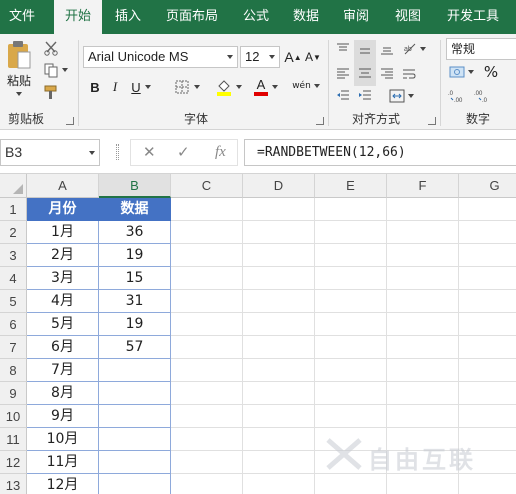 The height and width of the screenshot is (494, 516). I want to click on month-cell: 3月, so click(63, 278).